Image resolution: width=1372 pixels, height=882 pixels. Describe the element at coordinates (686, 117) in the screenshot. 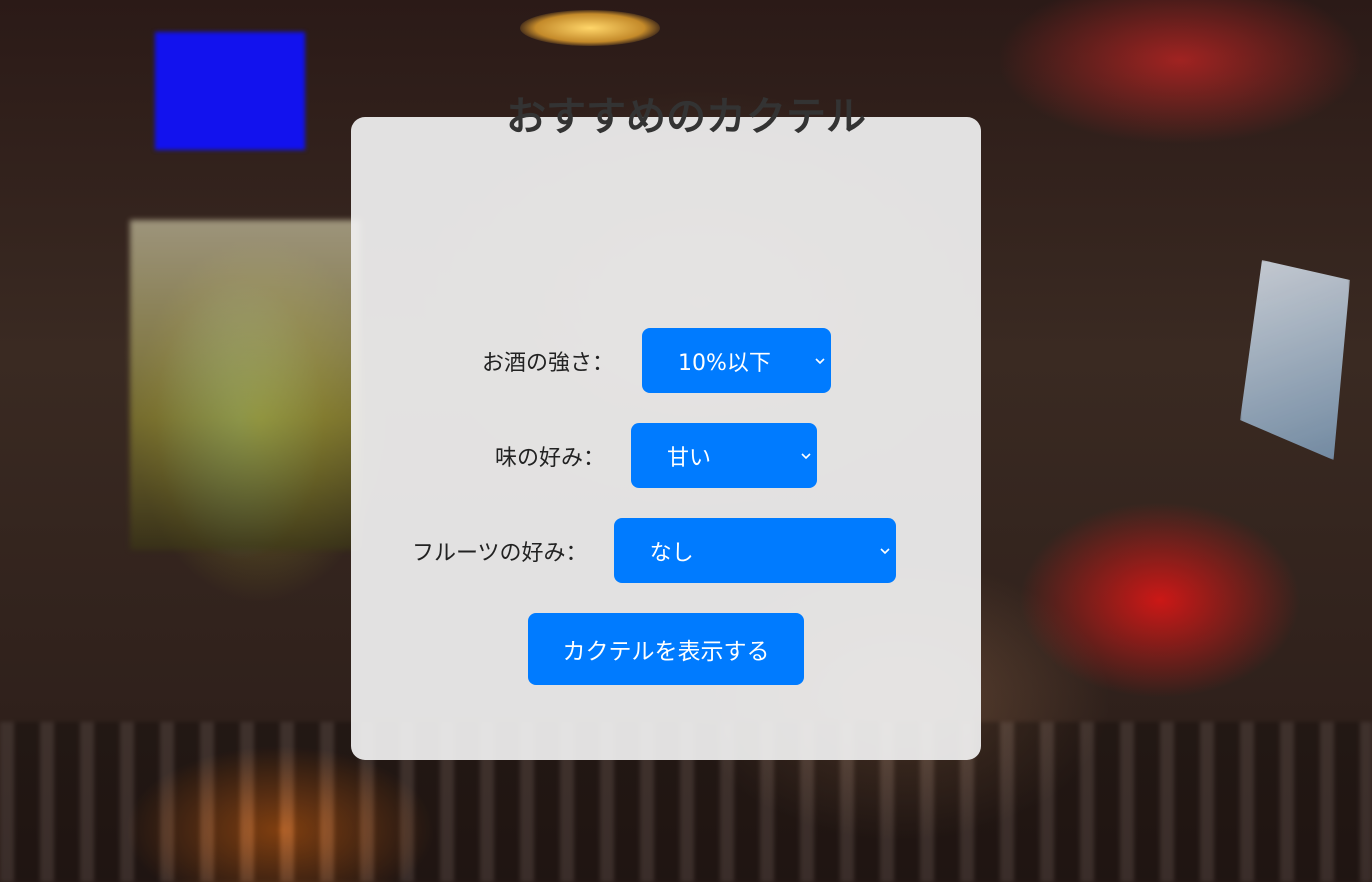

I see `page-title: おすすめのカクテル` at that location.